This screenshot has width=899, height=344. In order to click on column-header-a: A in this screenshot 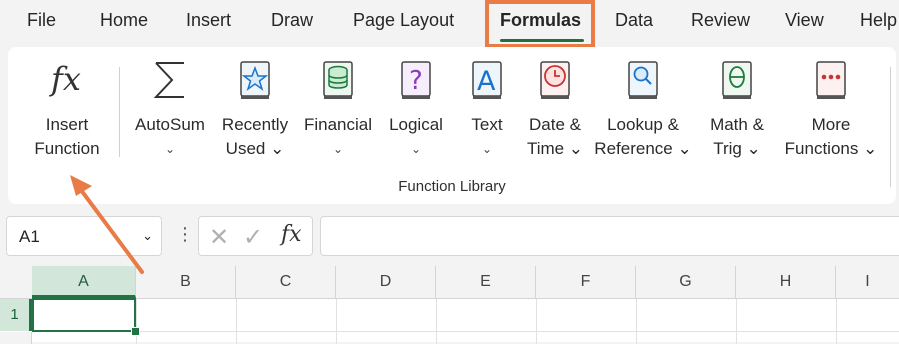, I will do `click(84, 282)`.